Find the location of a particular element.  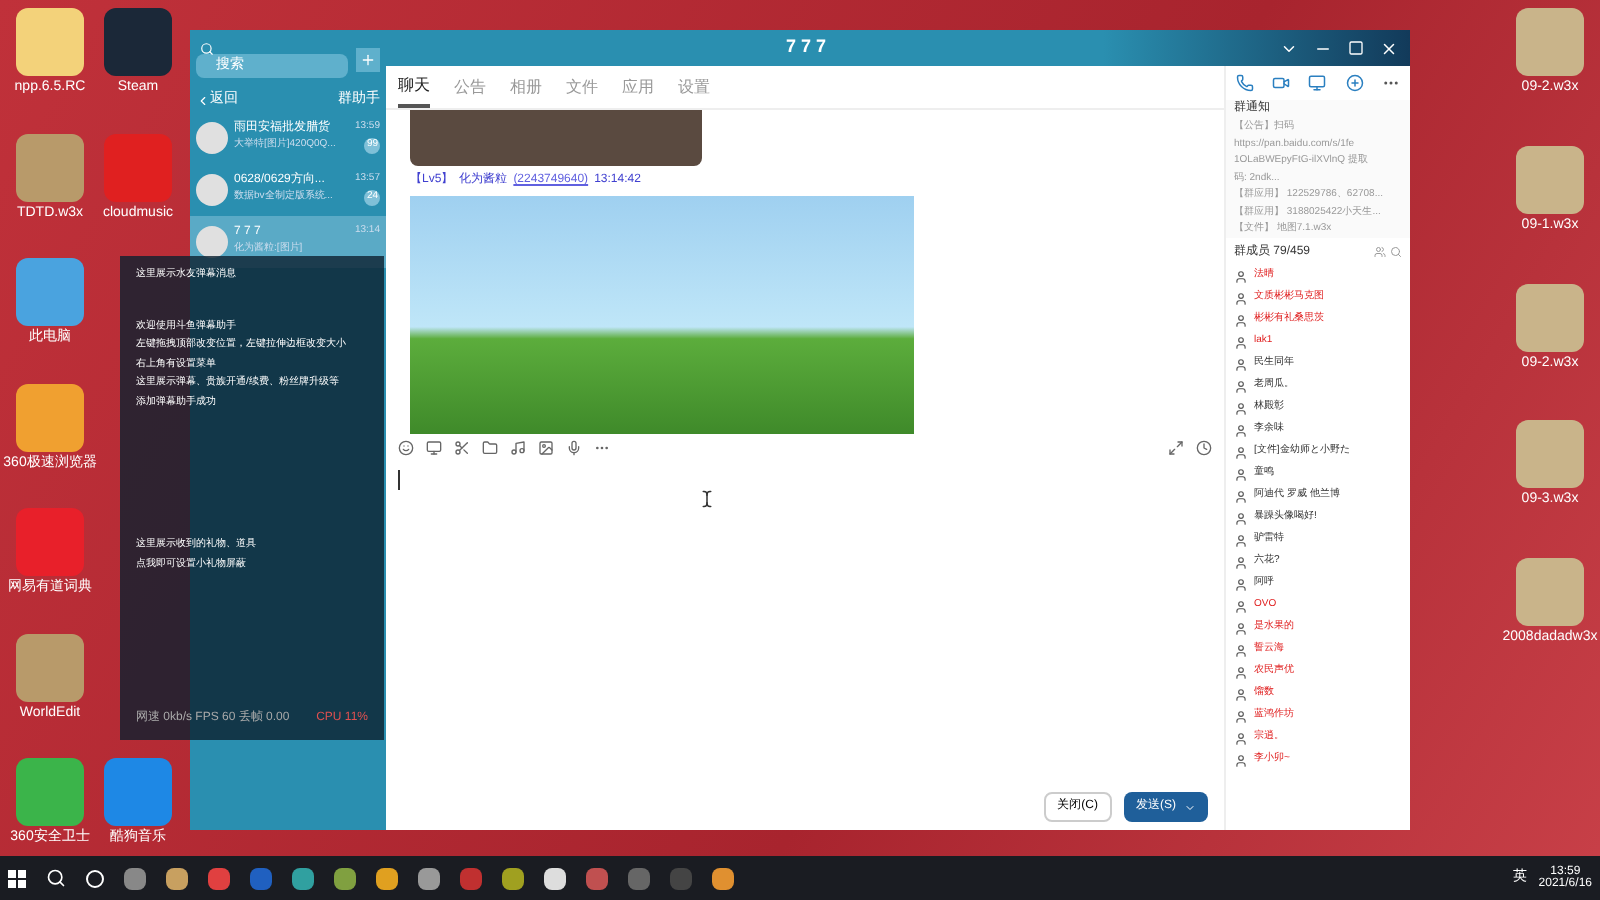

tab: 公告 is located at coordinates (470, 87).